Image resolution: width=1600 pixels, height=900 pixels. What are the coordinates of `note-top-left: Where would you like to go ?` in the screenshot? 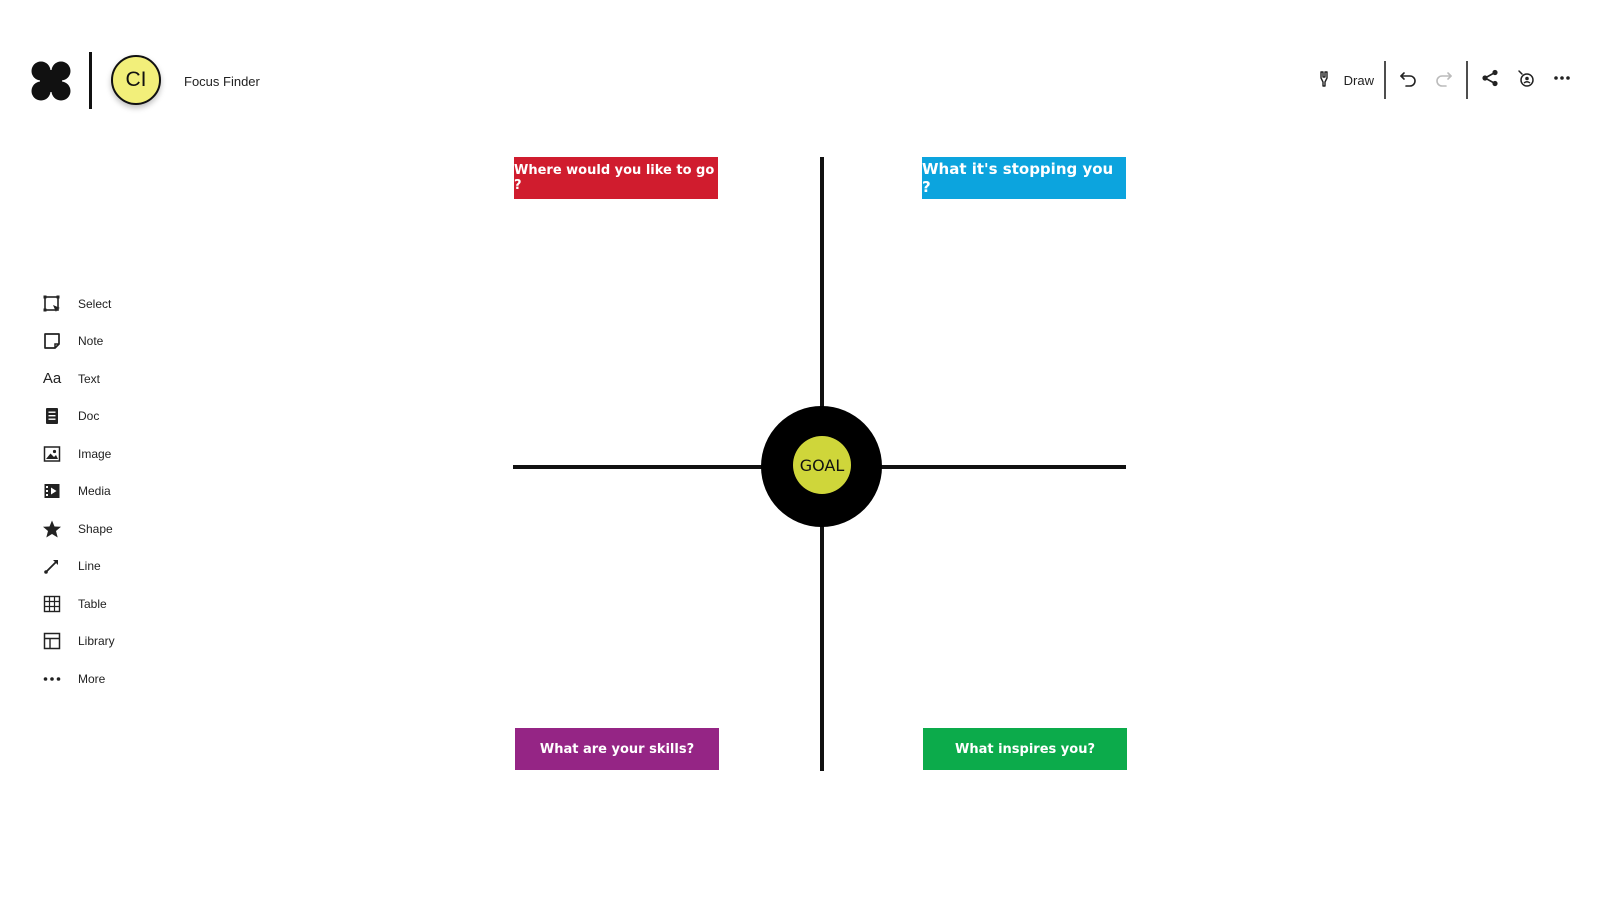 It's located at (616, 178).